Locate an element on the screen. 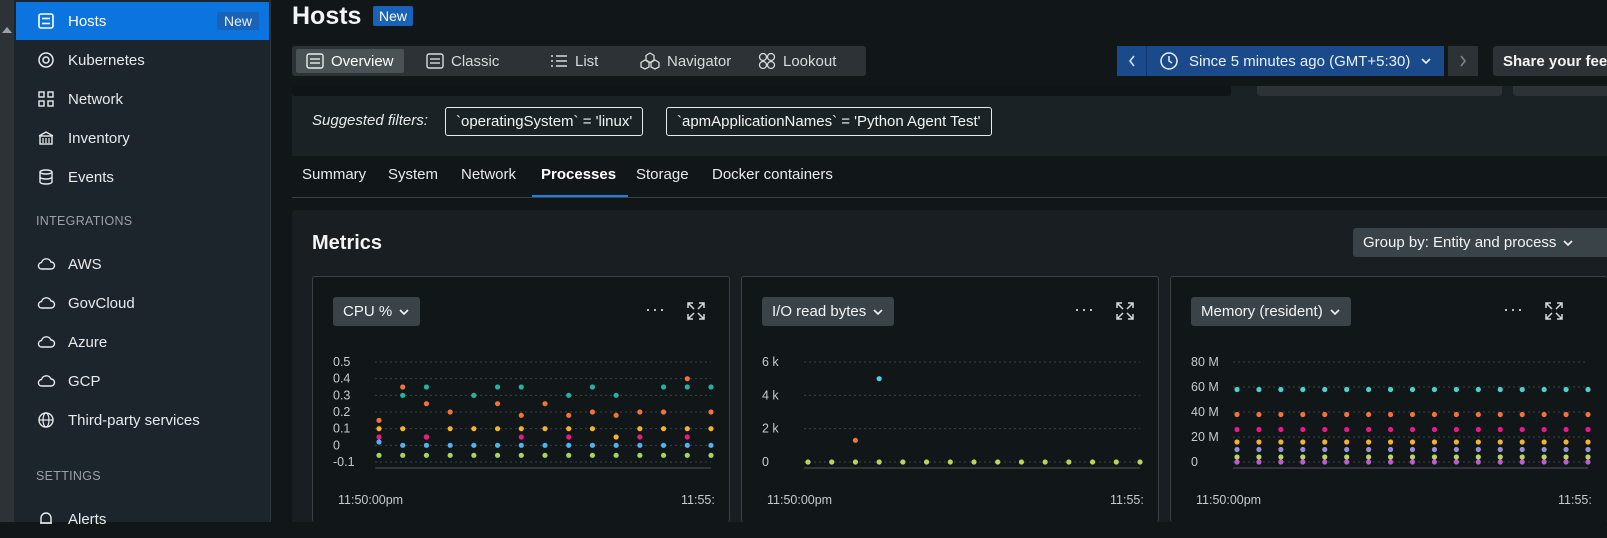  tab-processes: Processes is located at coordinates (578, 174).